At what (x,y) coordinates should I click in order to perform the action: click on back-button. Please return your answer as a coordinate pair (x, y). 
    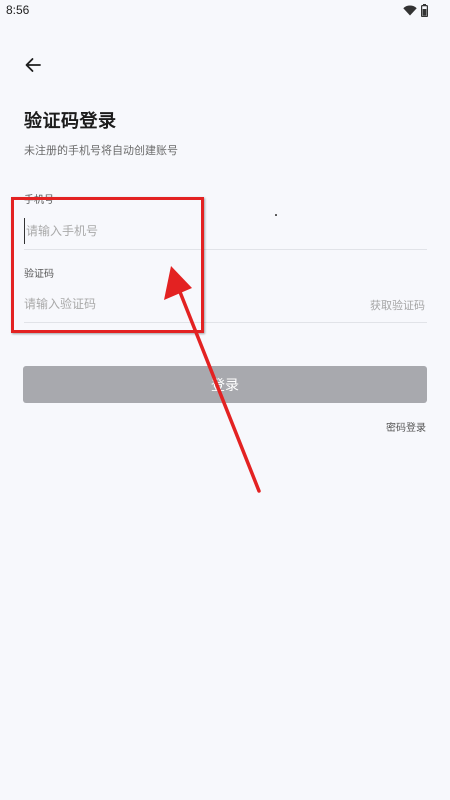
    Looking at the image, I should click on (33, 67).